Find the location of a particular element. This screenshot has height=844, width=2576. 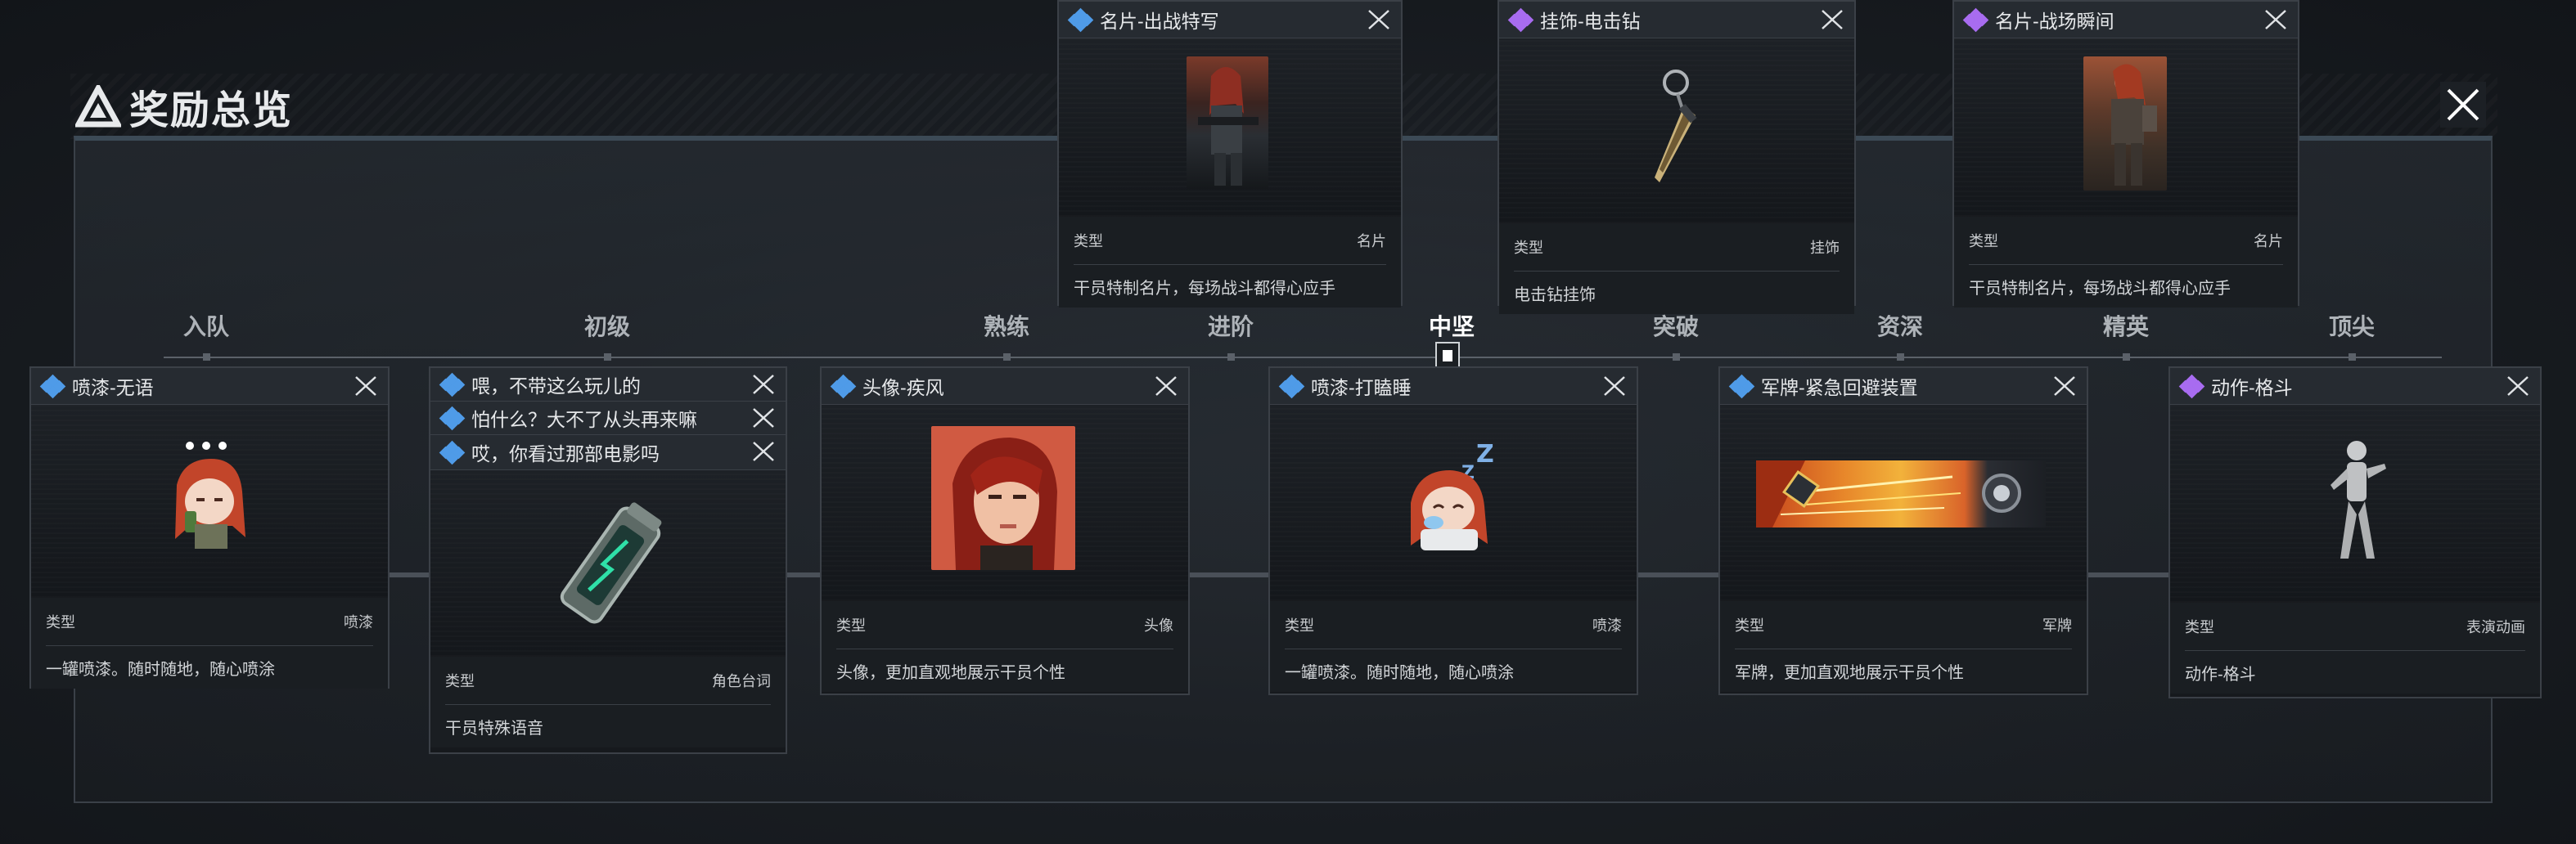

stage-label: 熟练 is located at coordinates (1006, 325).